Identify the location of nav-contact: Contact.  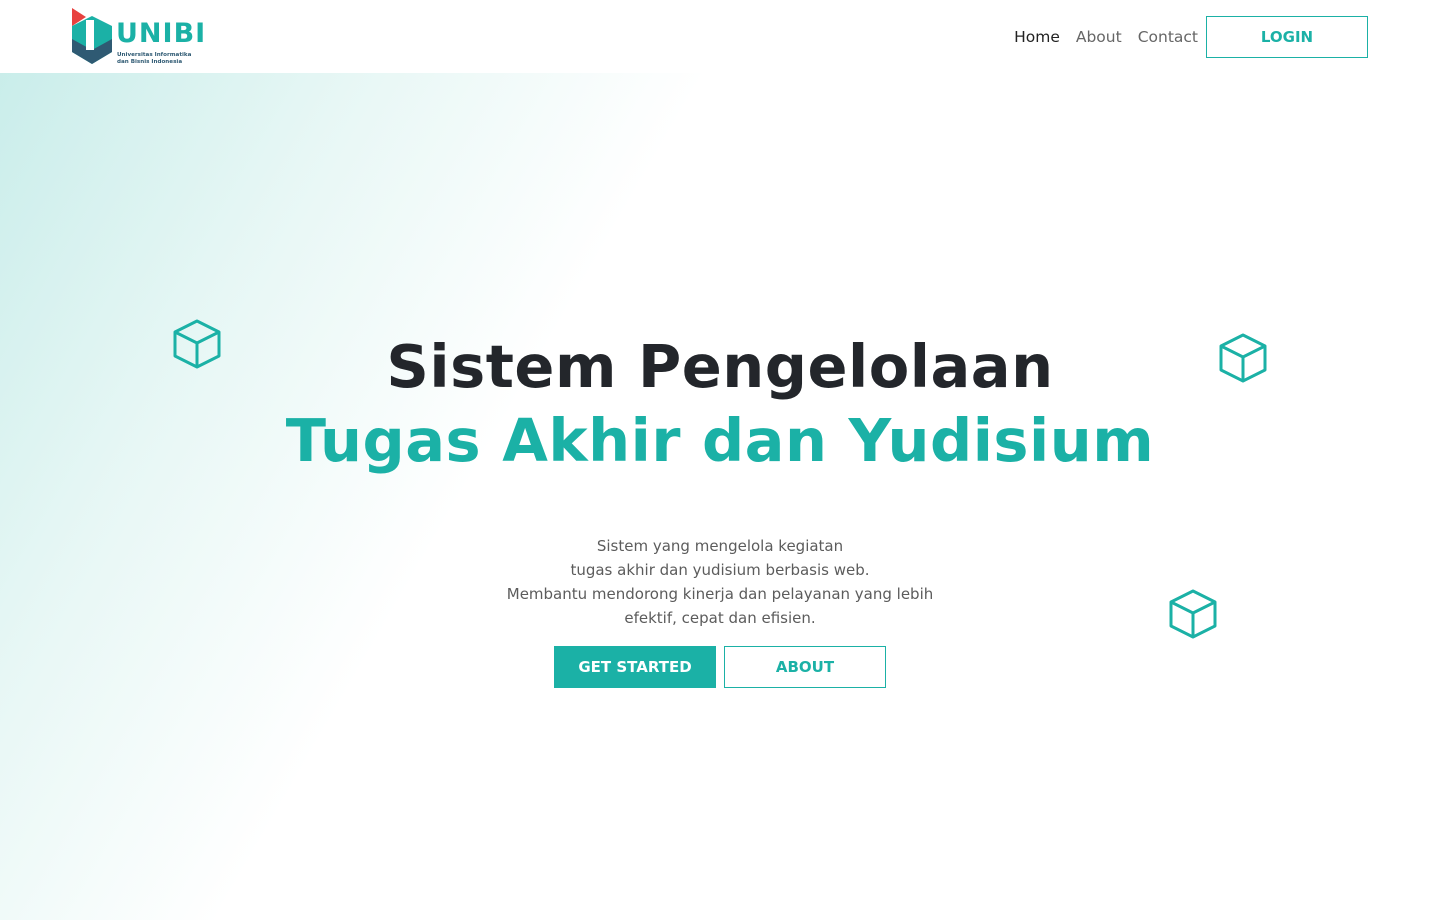
(1168, 37).